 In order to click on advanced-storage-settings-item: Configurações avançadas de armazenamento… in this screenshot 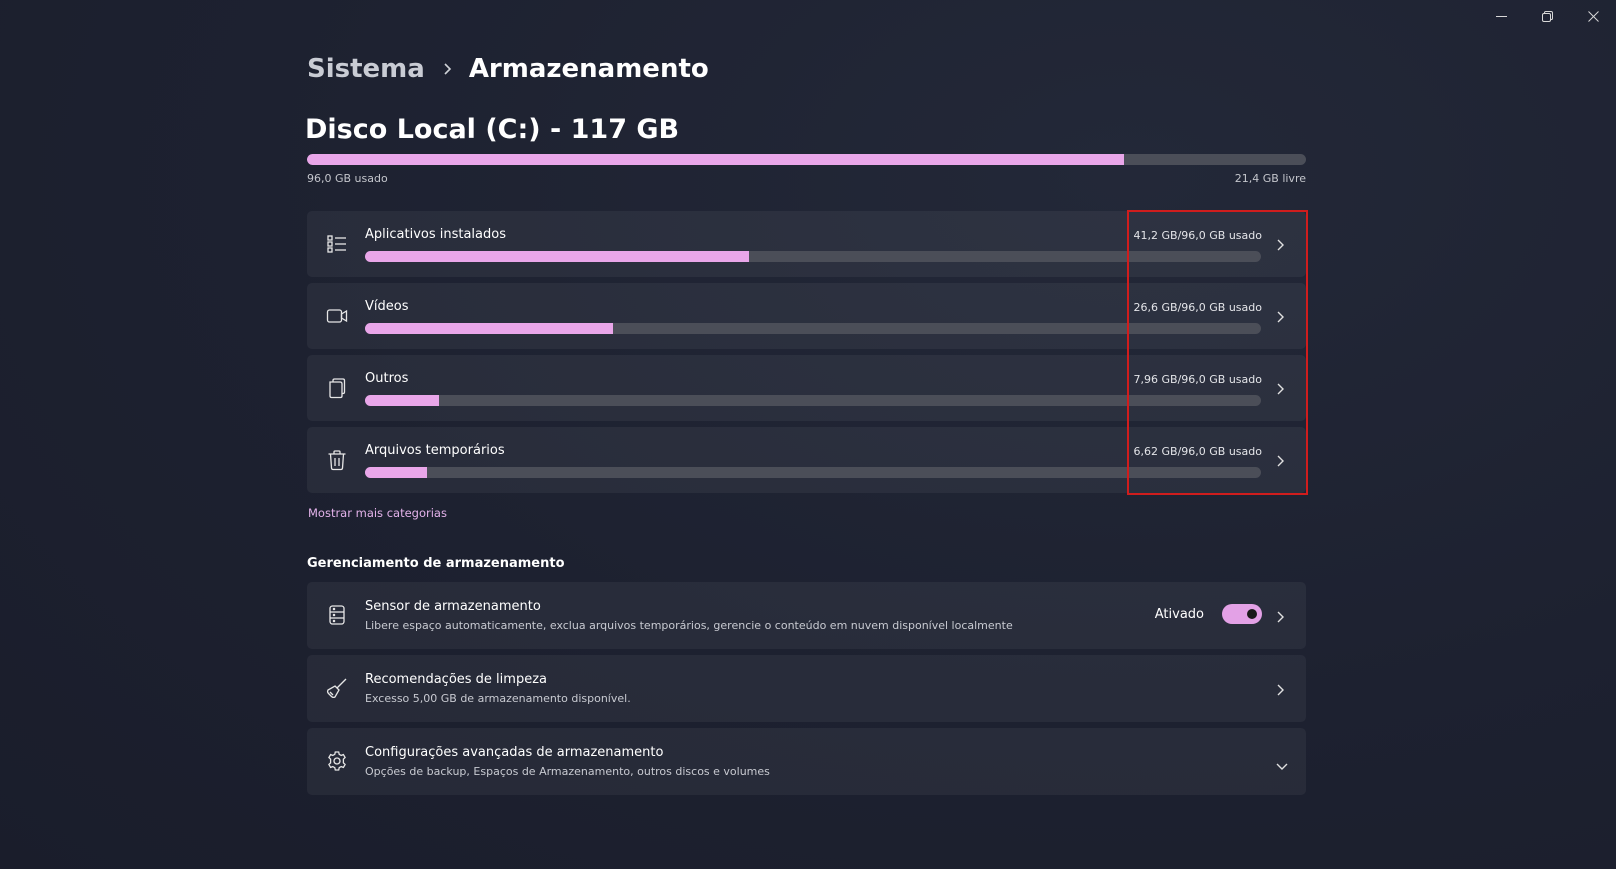, I will do `click(806, 761)`.